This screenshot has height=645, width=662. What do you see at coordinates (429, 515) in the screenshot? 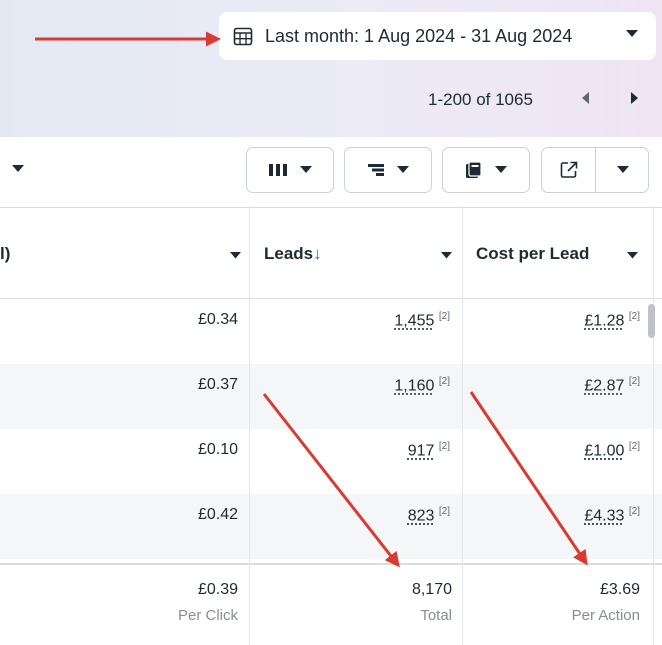
I see `leads-cell: 823 [2]` at bounding box center [429, 515].